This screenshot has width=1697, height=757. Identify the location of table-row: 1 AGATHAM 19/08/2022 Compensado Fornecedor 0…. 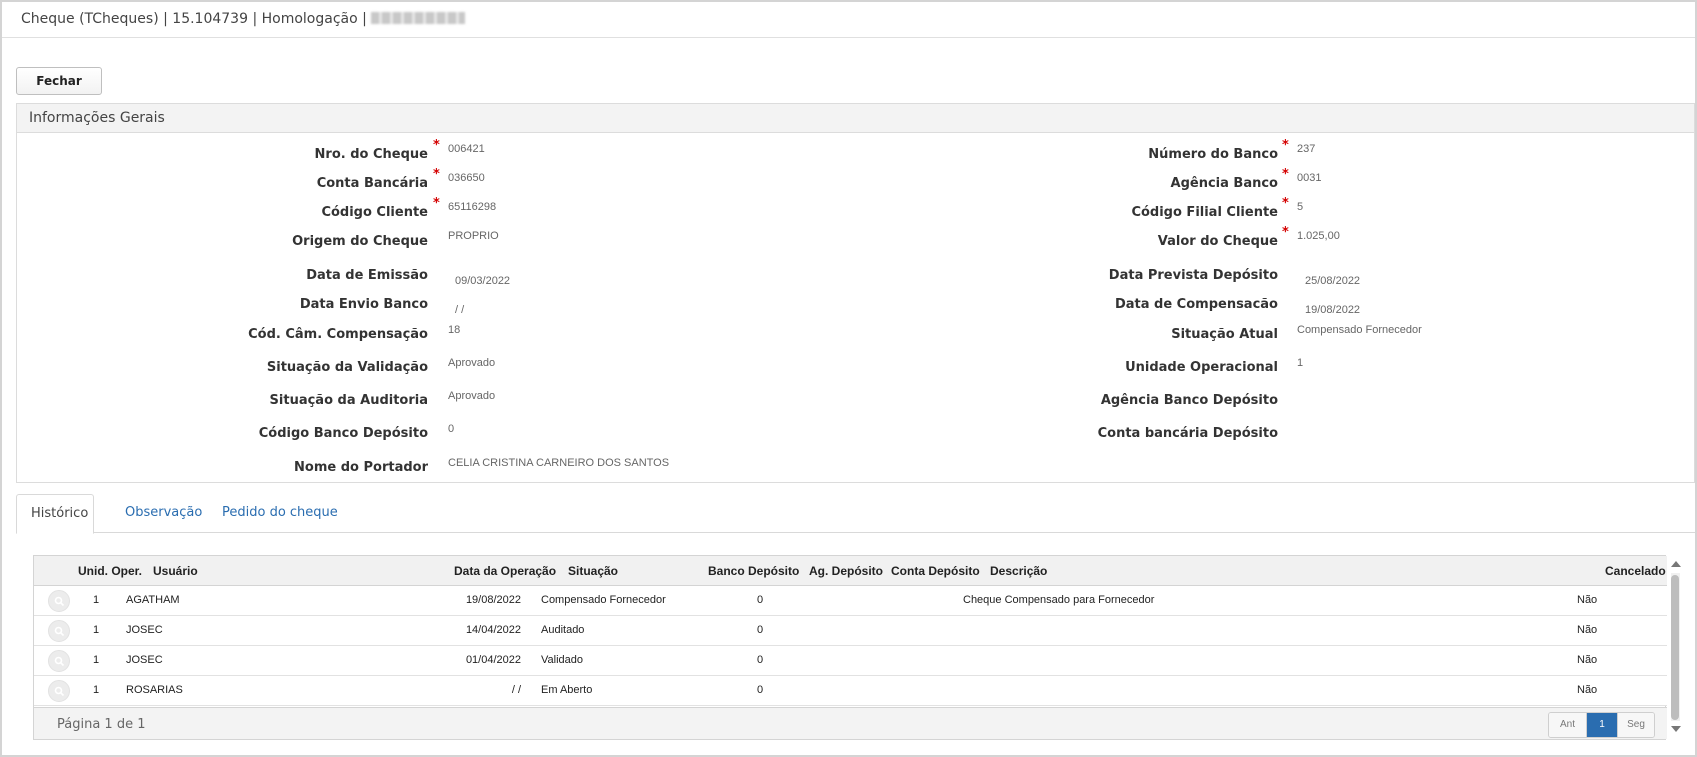
(850, 601).